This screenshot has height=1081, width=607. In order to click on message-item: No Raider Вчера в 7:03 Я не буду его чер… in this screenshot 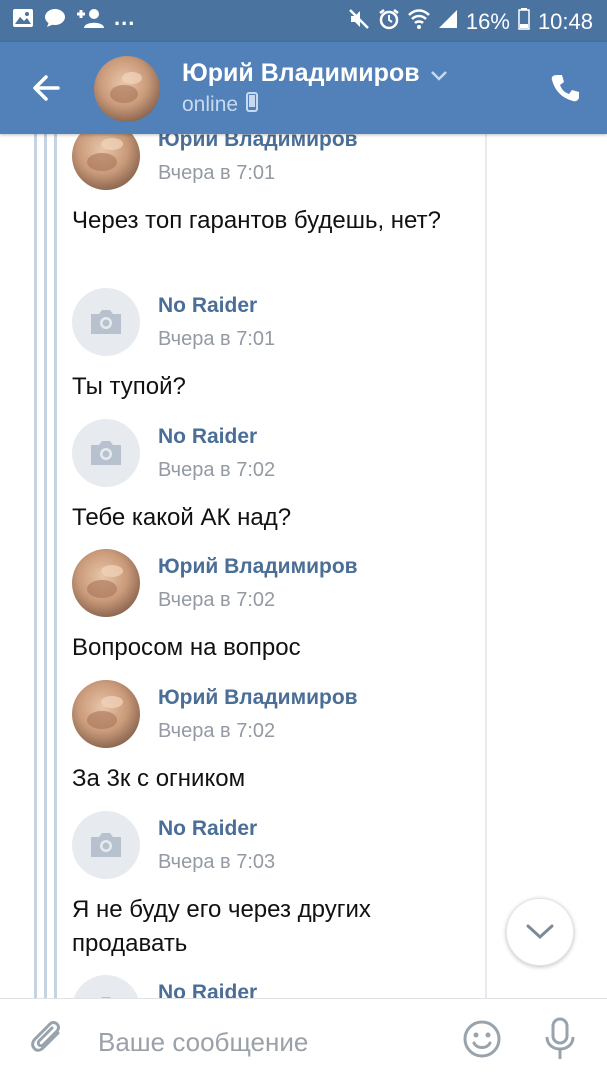, I will do `click(277, 886)`.